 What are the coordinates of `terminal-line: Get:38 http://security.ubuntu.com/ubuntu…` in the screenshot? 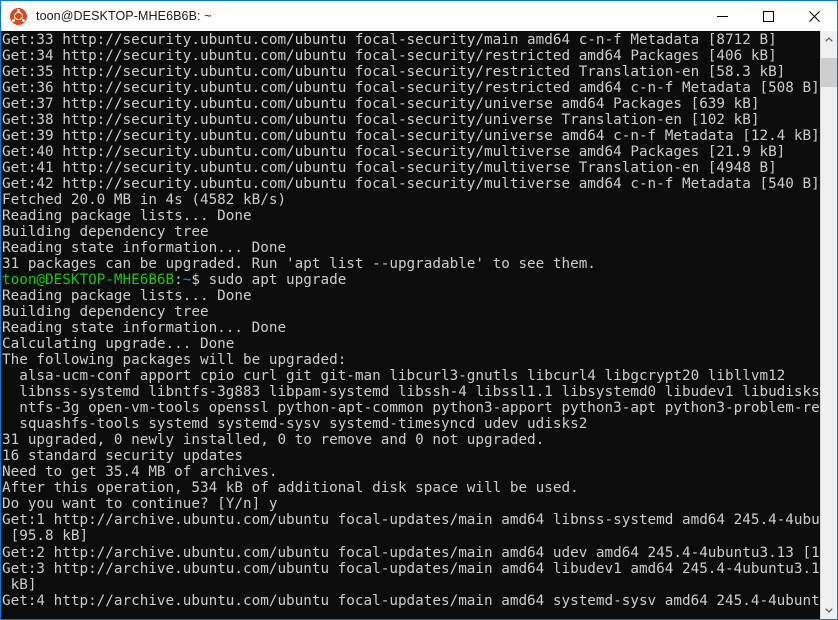 It's located at (381, 120).